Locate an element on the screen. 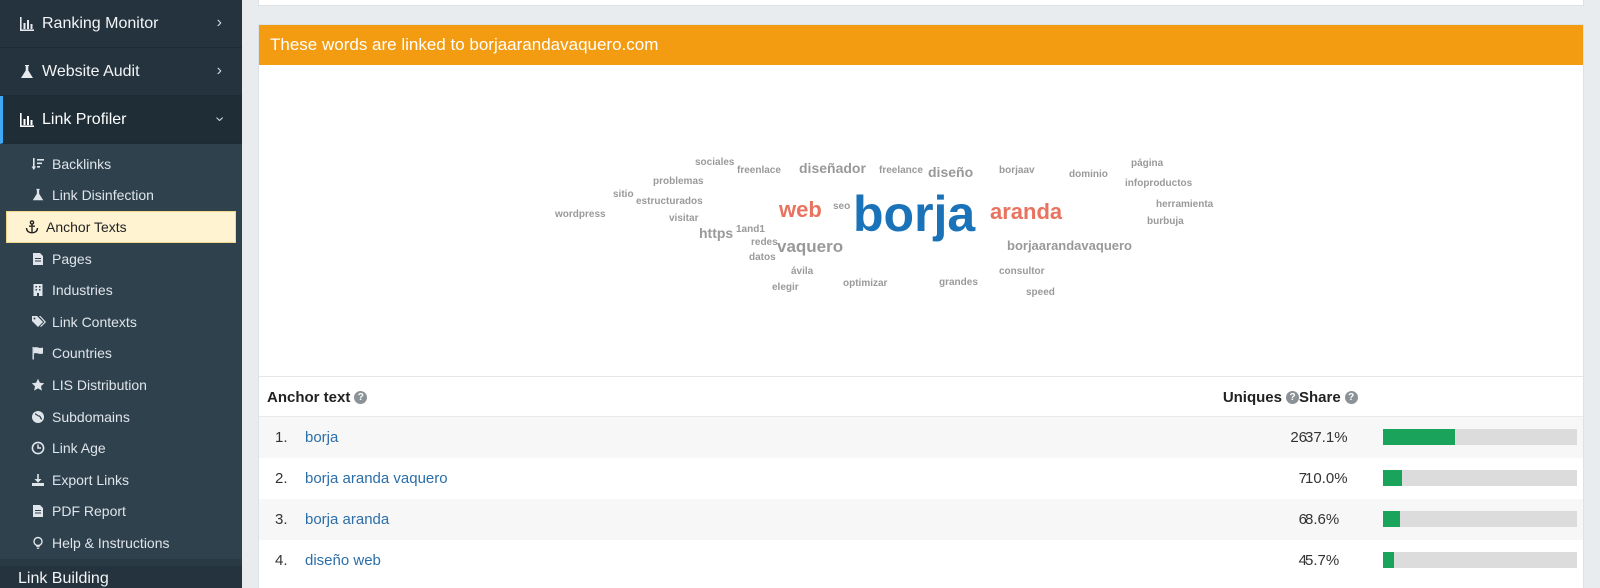  cloud-word: estructurados is located at coordinates (669, 202).